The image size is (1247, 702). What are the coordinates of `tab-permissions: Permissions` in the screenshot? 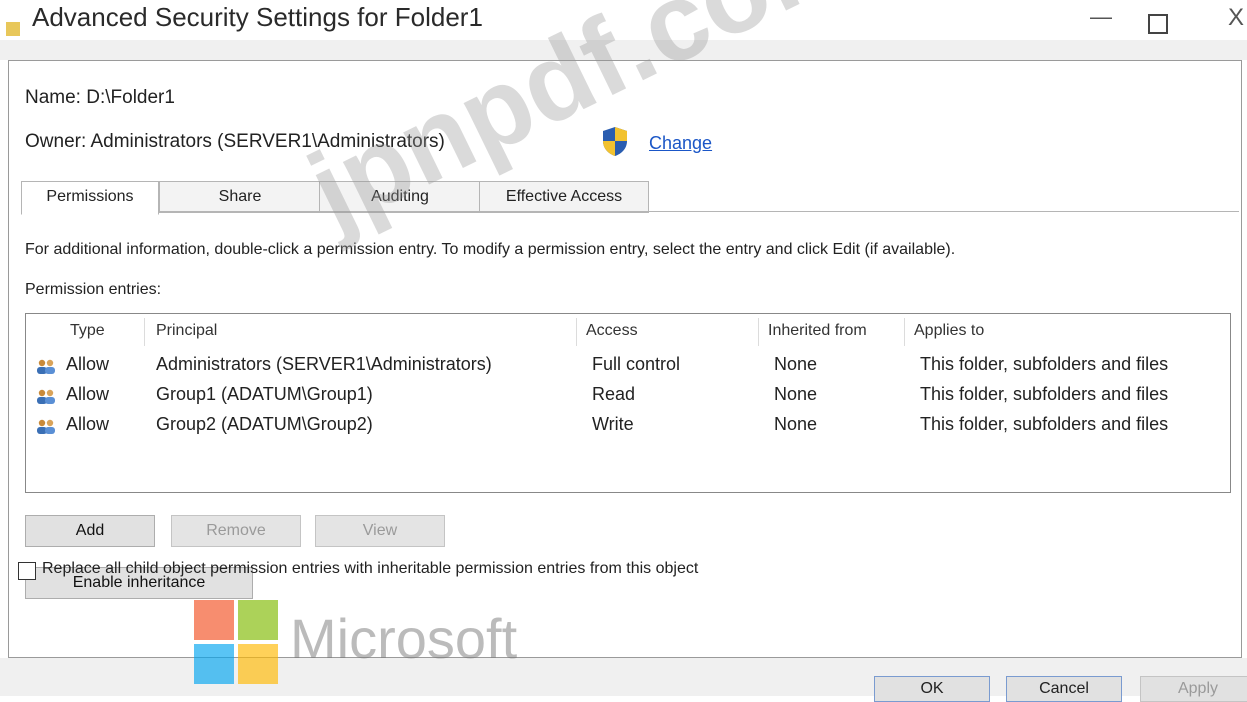 It's located at (90, 198).